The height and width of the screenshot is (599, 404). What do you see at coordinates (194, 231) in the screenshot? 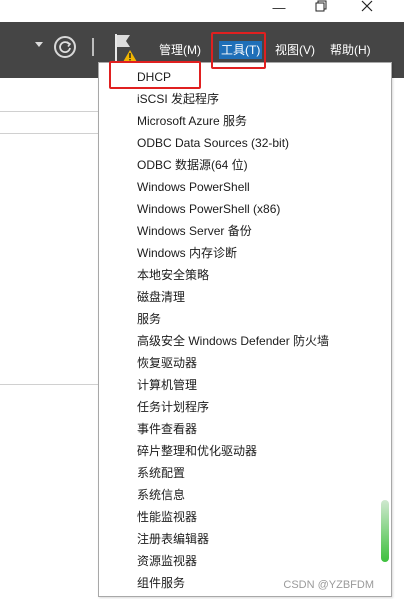
I see `menu-item-server-backup: Windows Server 备份` at bounding box center [194, 231].